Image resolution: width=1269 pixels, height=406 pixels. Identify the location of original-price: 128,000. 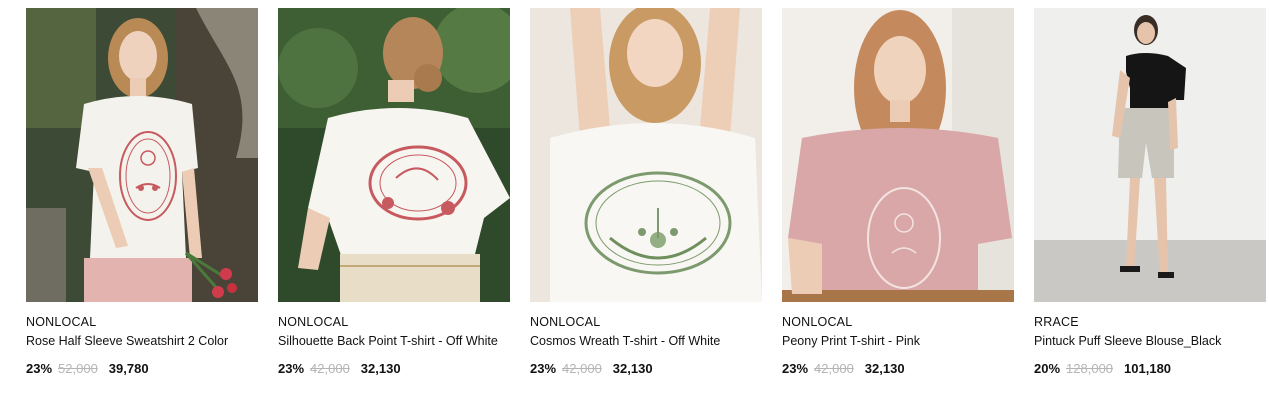
(1090, 368).